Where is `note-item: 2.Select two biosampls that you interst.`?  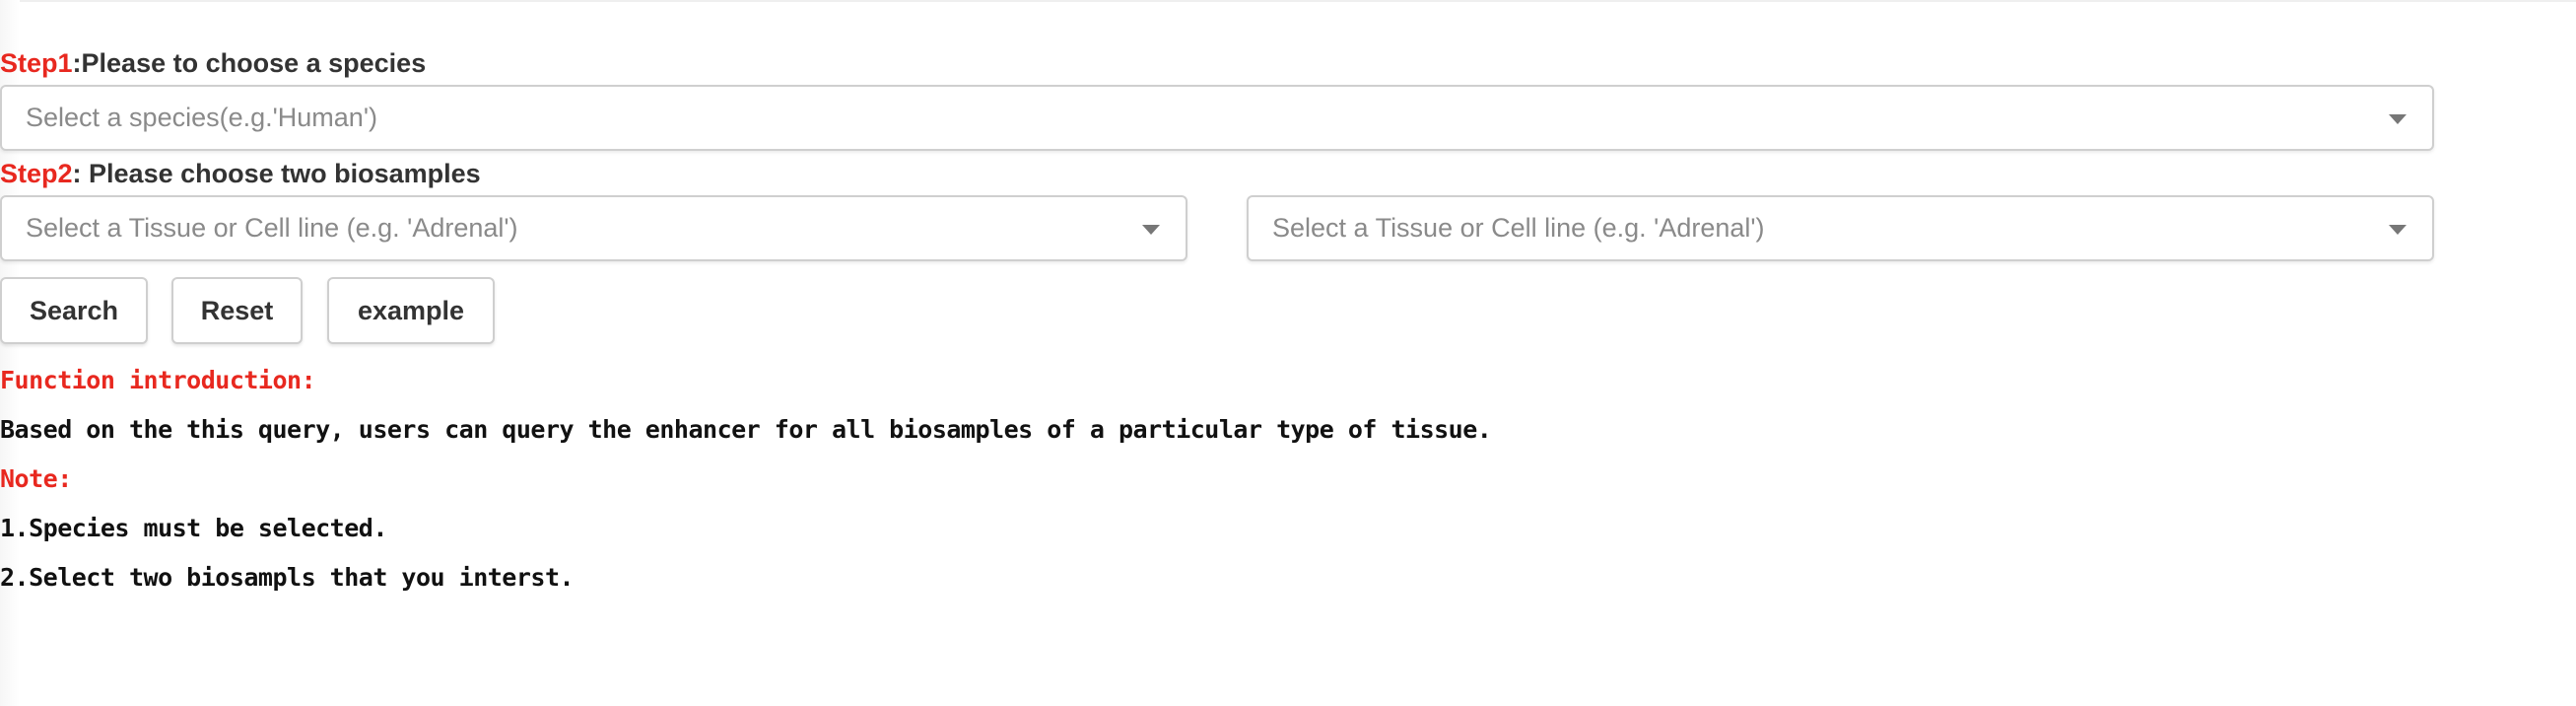 note-item: 2.Select two biosampls that you interst. is located at coordinates (287, 577).